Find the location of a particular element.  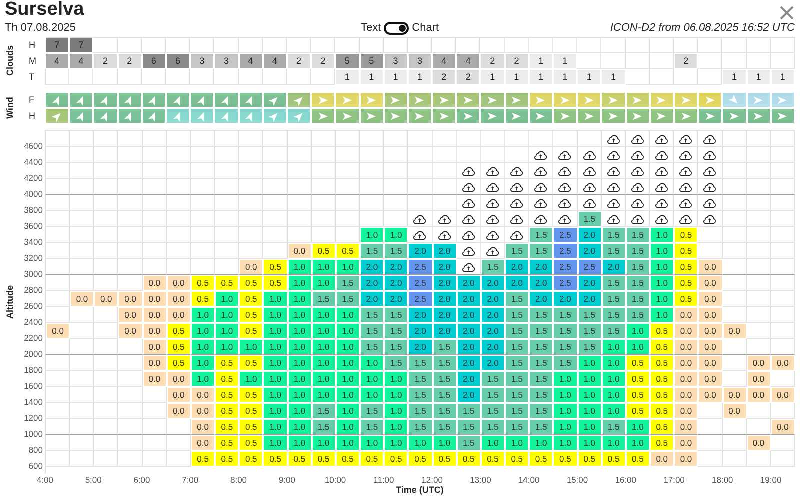

axis-label: 17:00 is located at coordinates (674, 480).